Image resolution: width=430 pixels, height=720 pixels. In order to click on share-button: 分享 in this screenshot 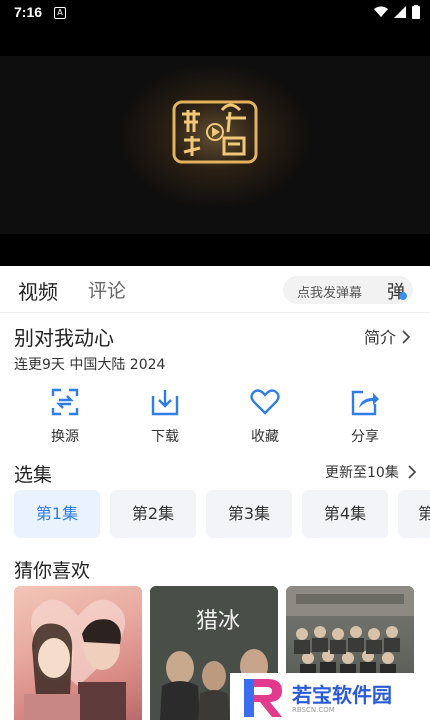, I will do `click(365, 416)`.